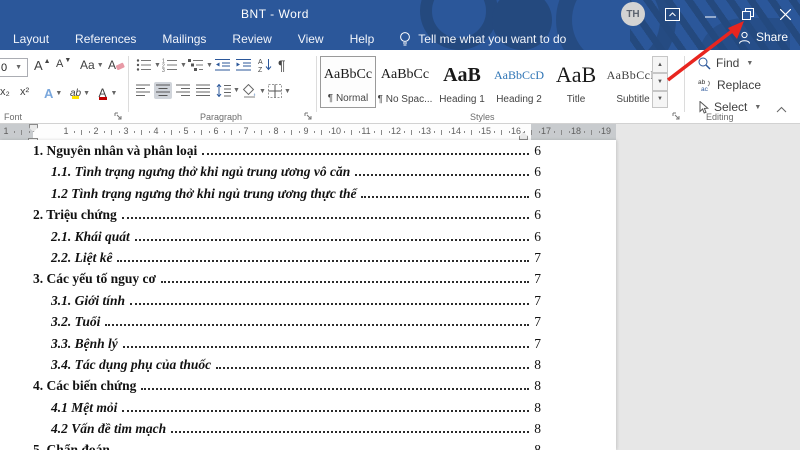 This screenshot has height=450, width=800. I want to click on font-size-input: 0 ▼, so click(14, 67).